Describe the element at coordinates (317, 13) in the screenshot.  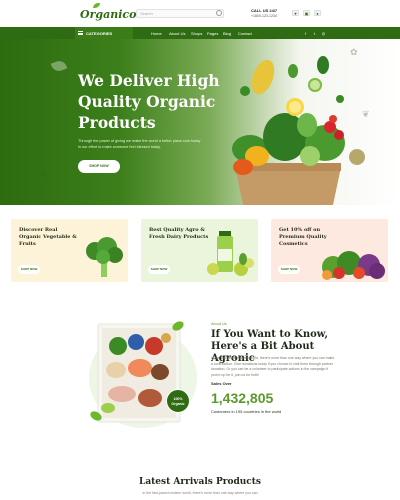
I see `user-icon: ●` at that location.